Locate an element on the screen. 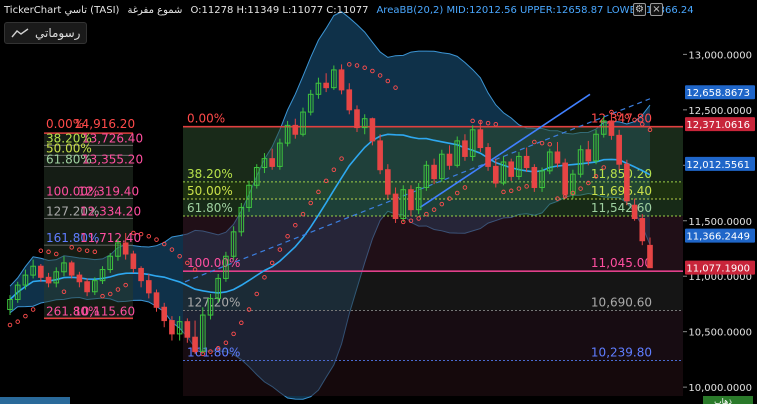 The height and width of the screenshot is (404, 757). fib-zone-extension is located at coordinates (433, 378).